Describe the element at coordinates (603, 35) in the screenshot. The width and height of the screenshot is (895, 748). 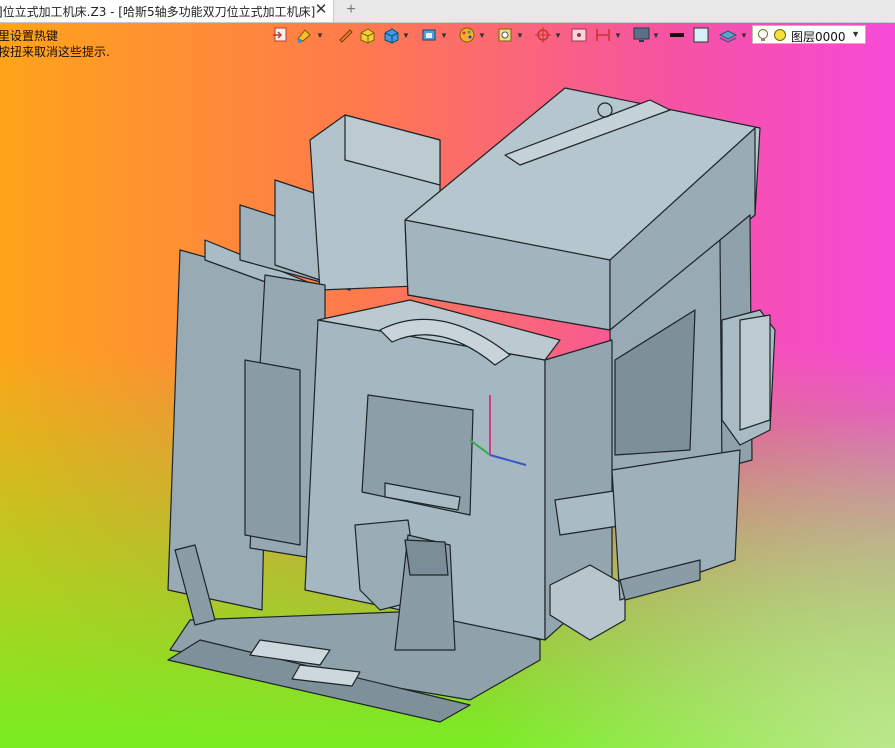
I see `measure-icon` at that location.